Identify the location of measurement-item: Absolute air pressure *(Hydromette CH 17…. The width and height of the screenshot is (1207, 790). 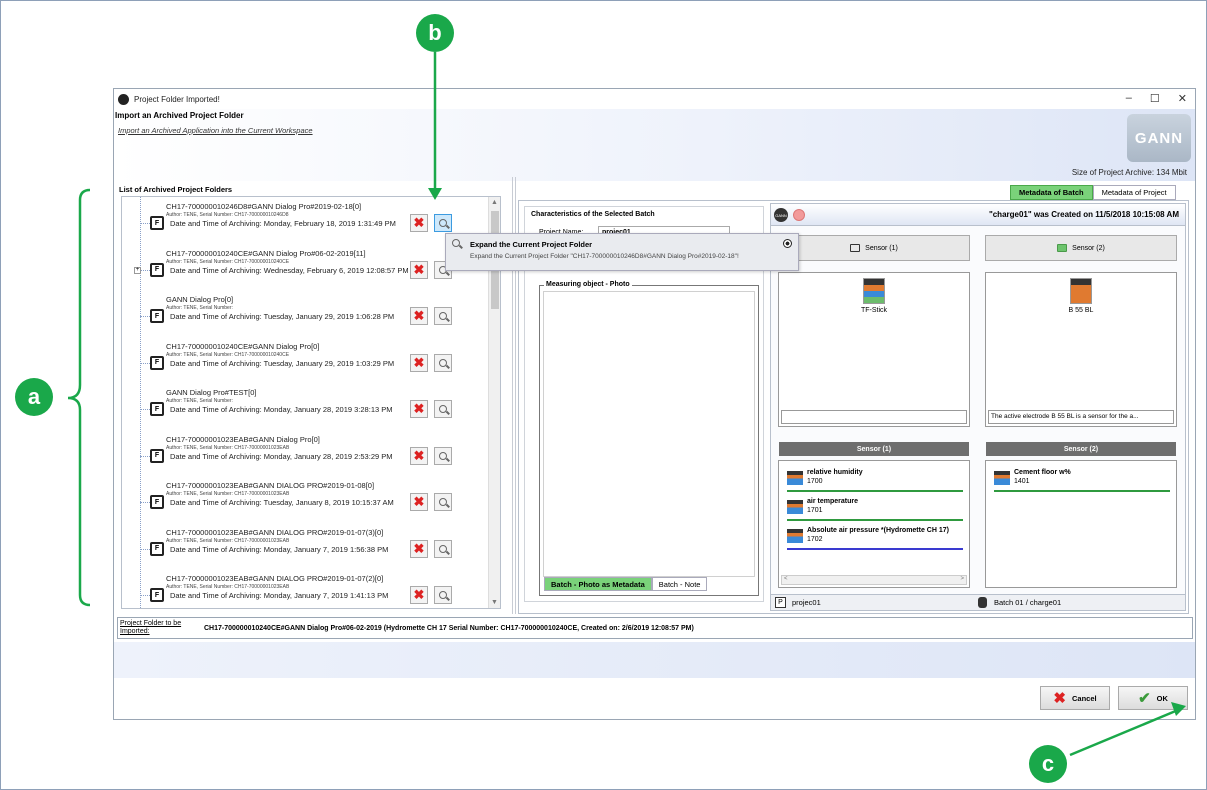
(875, 540).